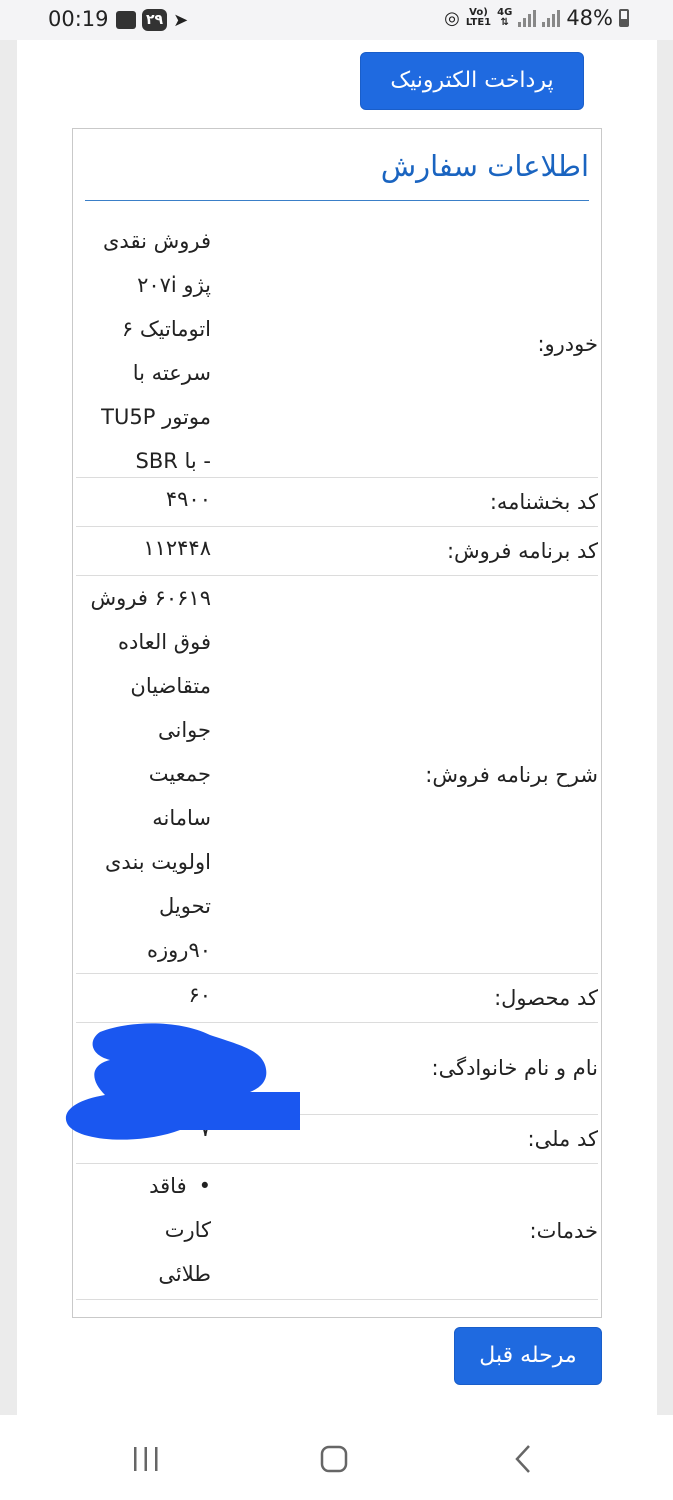  I want to click on hotspot-icon: ◎, so click(452, 18).